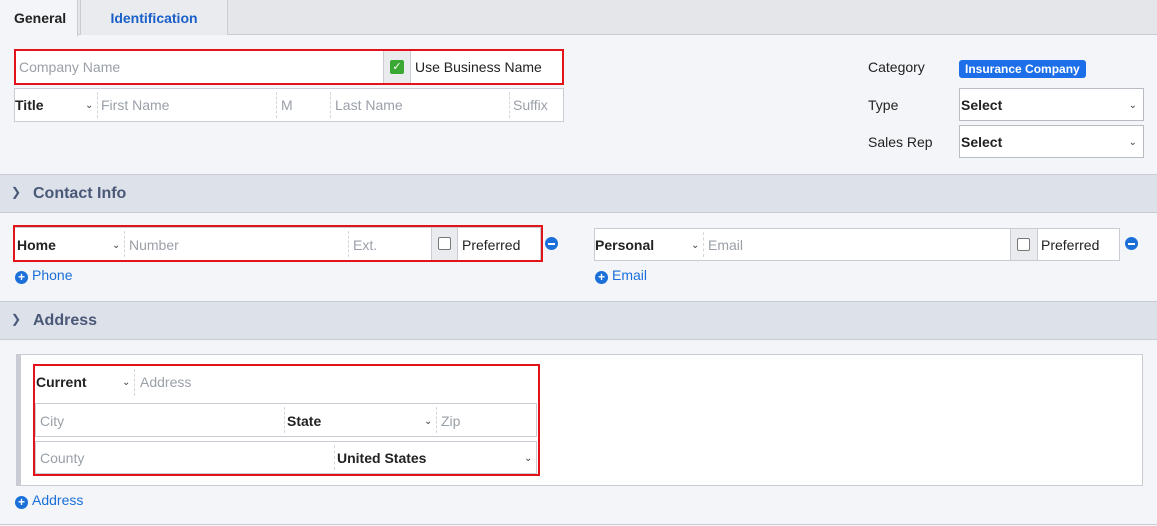 This screenshot has height=526, width=1157. What do you see at coordinates (65, 320) in the screenshot?
I see `address-title: Address` at bounding box center [65, 320].